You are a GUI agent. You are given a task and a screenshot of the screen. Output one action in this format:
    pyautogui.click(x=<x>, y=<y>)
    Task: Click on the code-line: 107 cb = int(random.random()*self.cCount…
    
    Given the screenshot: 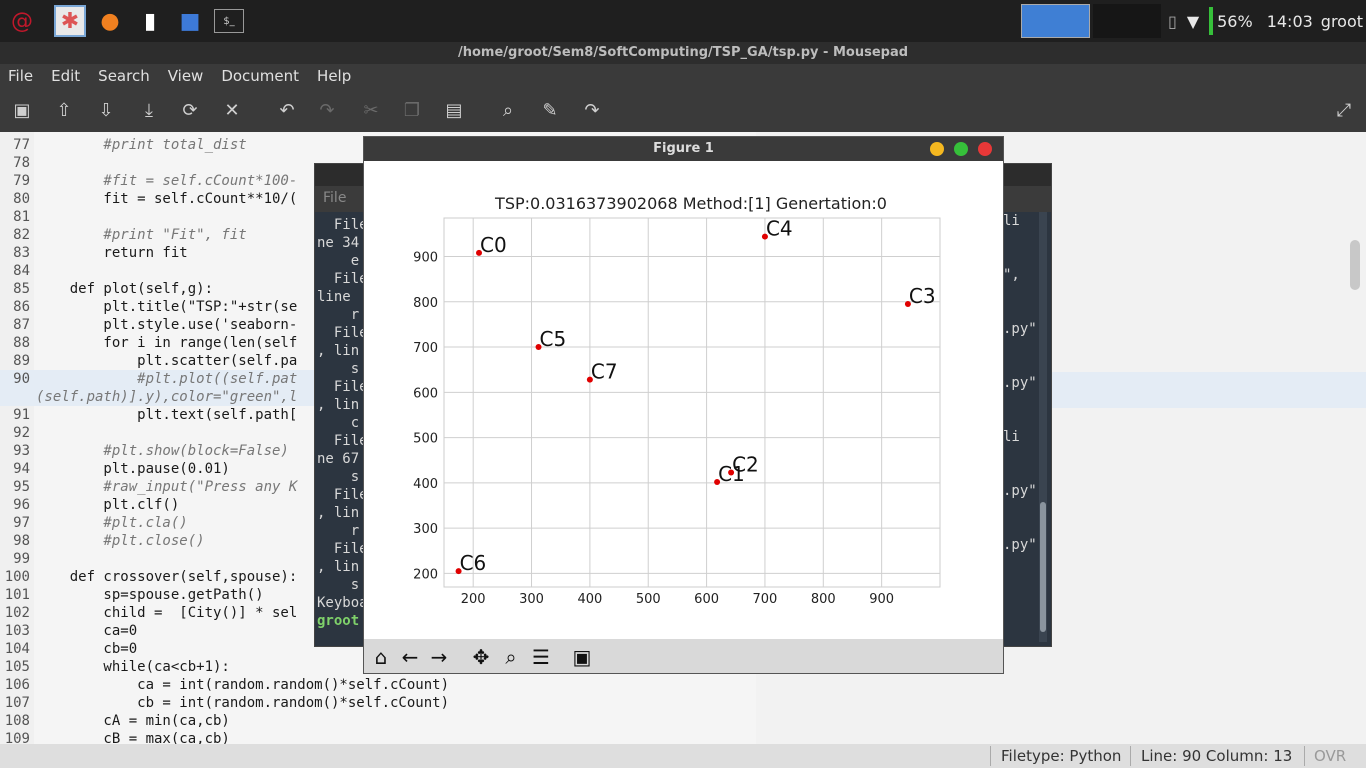 What is the action you would take?
    pyautogui.click(x=378, y=703)
    